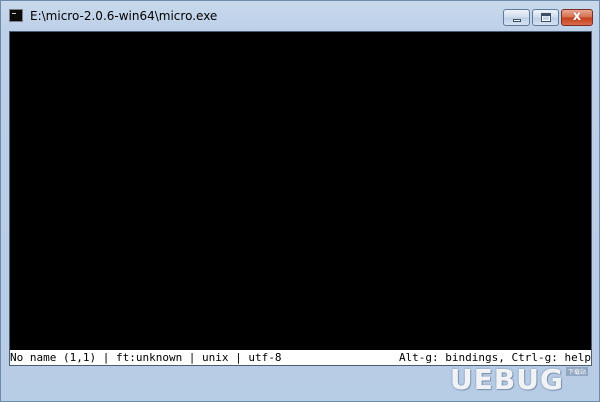 Image resolution: width=600 pixels, height=402 pixels. Describe the element at coordinates (577, 371) in the screenshot. I see `watermark-subtext: 下载站` at that location.